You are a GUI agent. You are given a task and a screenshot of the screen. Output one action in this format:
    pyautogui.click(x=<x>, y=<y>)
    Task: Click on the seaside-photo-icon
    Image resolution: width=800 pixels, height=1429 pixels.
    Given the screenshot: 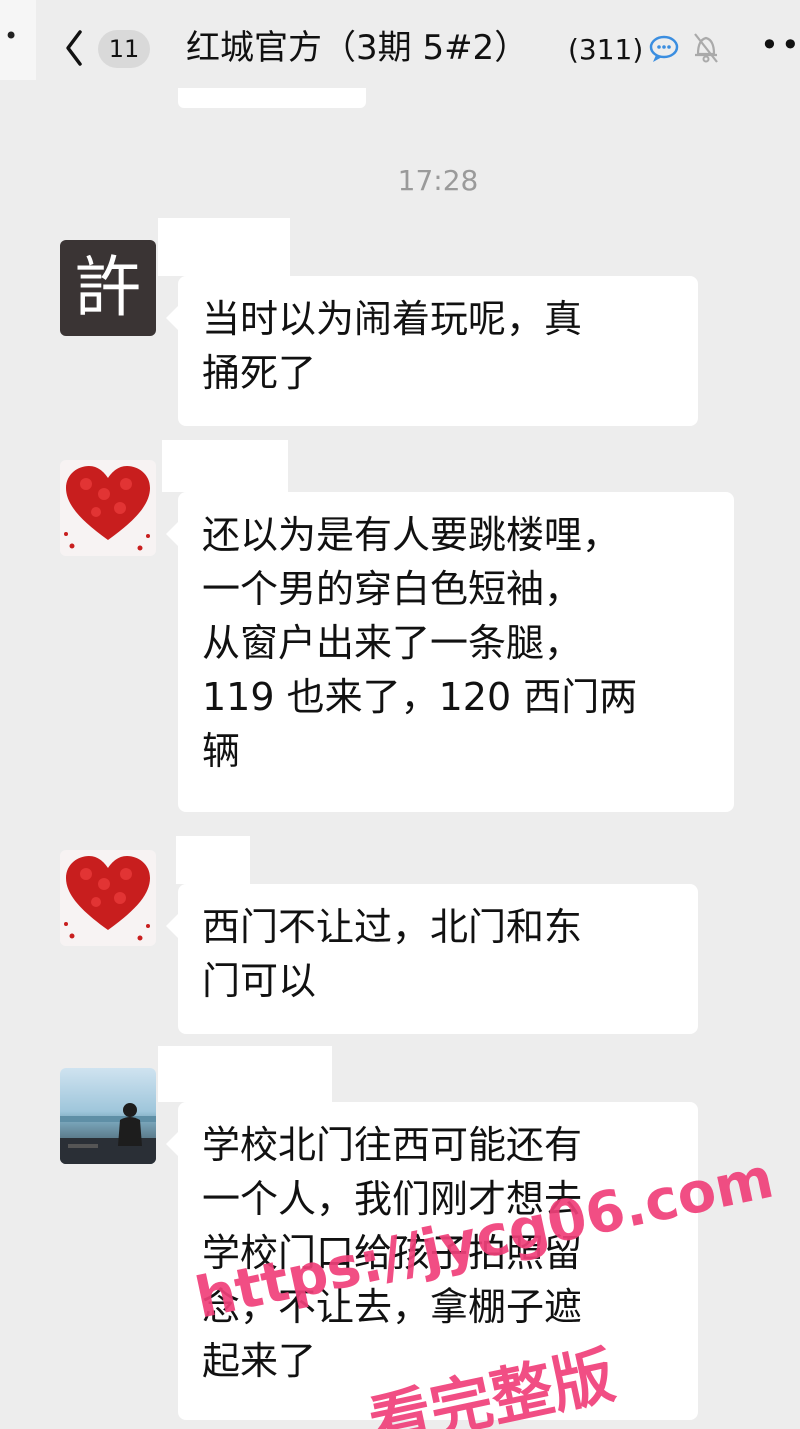 What is the action you would take?
    pyautogui.click(x=108, y=1133)
    